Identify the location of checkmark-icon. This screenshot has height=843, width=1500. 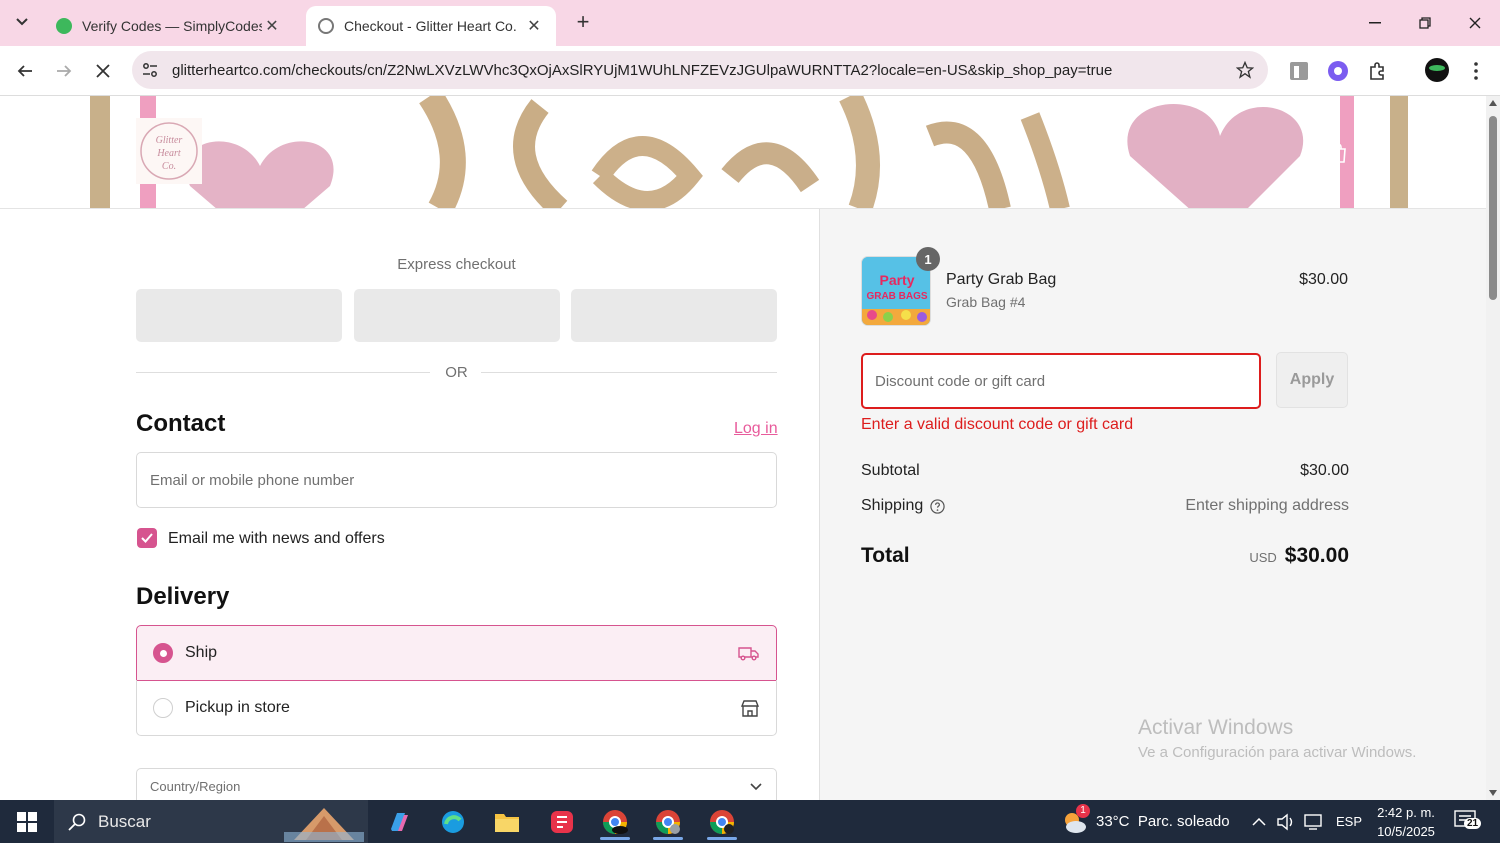
(147, 538).